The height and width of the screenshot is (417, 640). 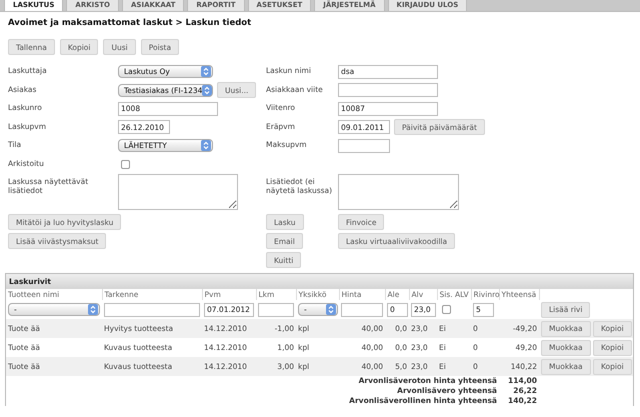 What do you see at coordinates (364, 145) in the screenshot?
I see `date-field` at bounding box center [364, 145].